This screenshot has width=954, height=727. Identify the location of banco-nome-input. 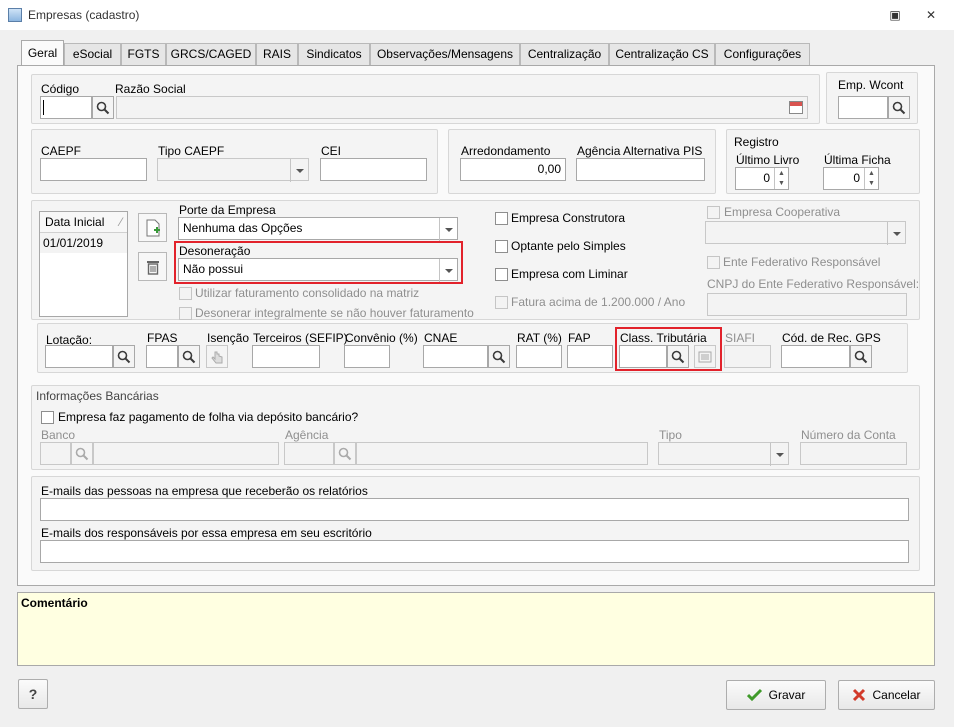
(186, 453).